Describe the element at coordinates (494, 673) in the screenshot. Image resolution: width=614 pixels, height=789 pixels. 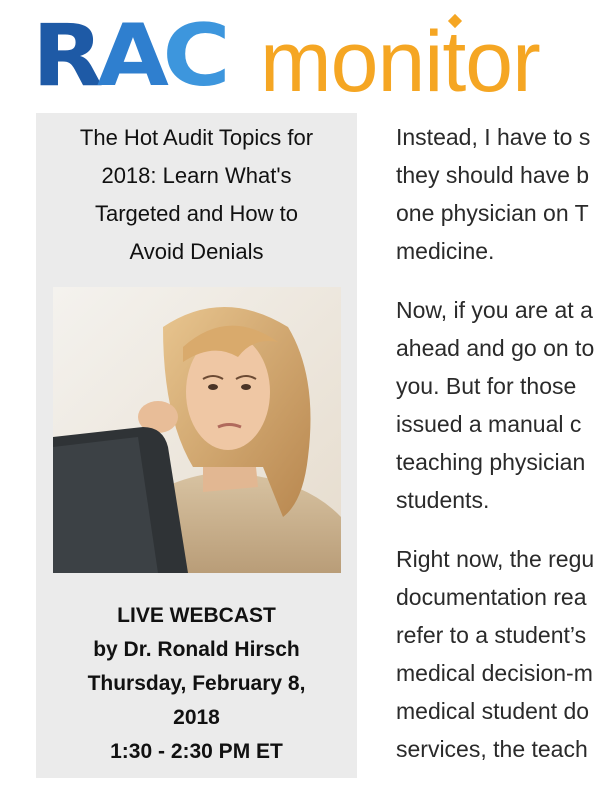
I see `article-line: medical decision-m` at that location.